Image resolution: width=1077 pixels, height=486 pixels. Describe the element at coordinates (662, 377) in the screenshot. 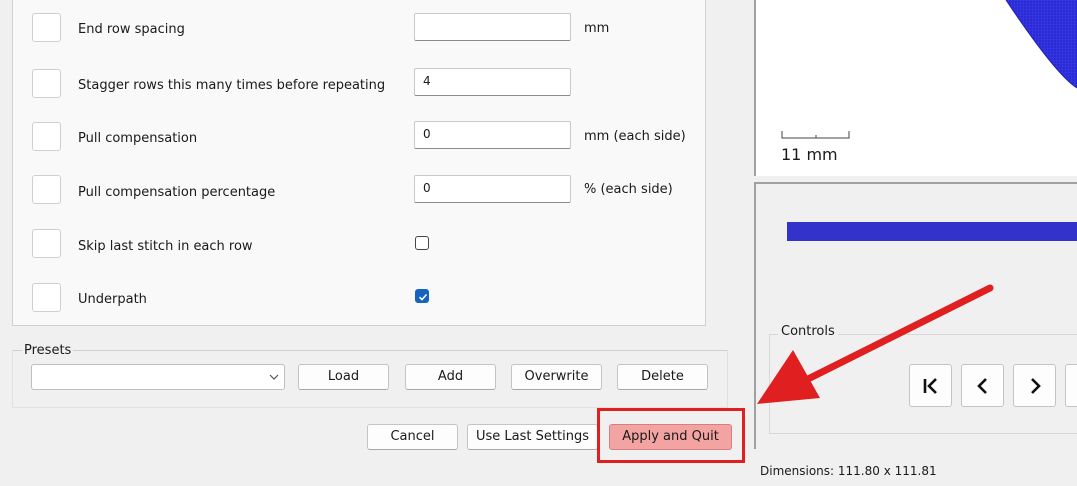

I see `delete-preset-button: Delete` at that location.